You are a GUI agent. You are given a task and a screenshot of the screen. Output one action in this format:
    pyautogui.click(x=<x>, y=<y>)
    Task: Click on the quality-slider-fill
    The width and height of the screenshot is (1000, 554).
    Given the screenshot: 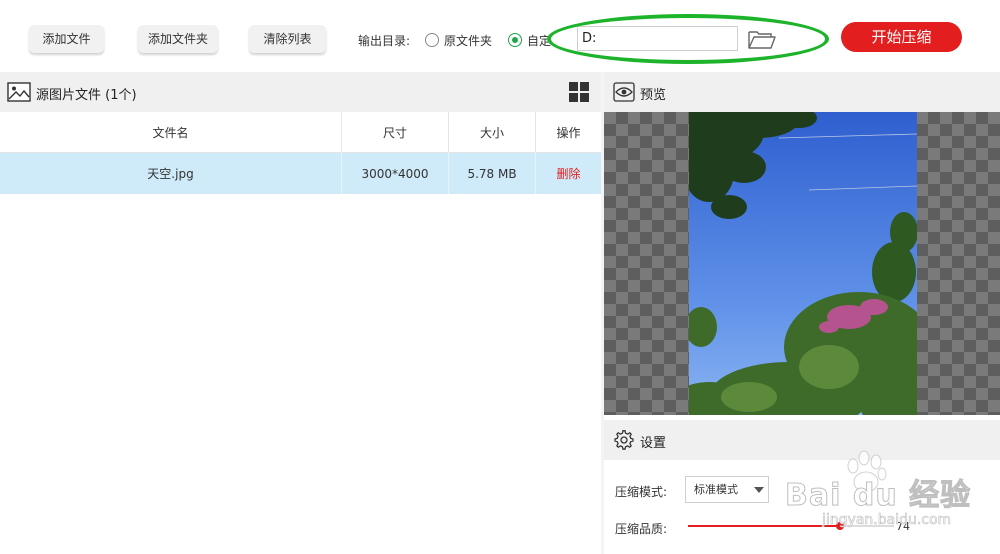 What is the action you would take?
    pyautogui.click(x=764, y=526)
    